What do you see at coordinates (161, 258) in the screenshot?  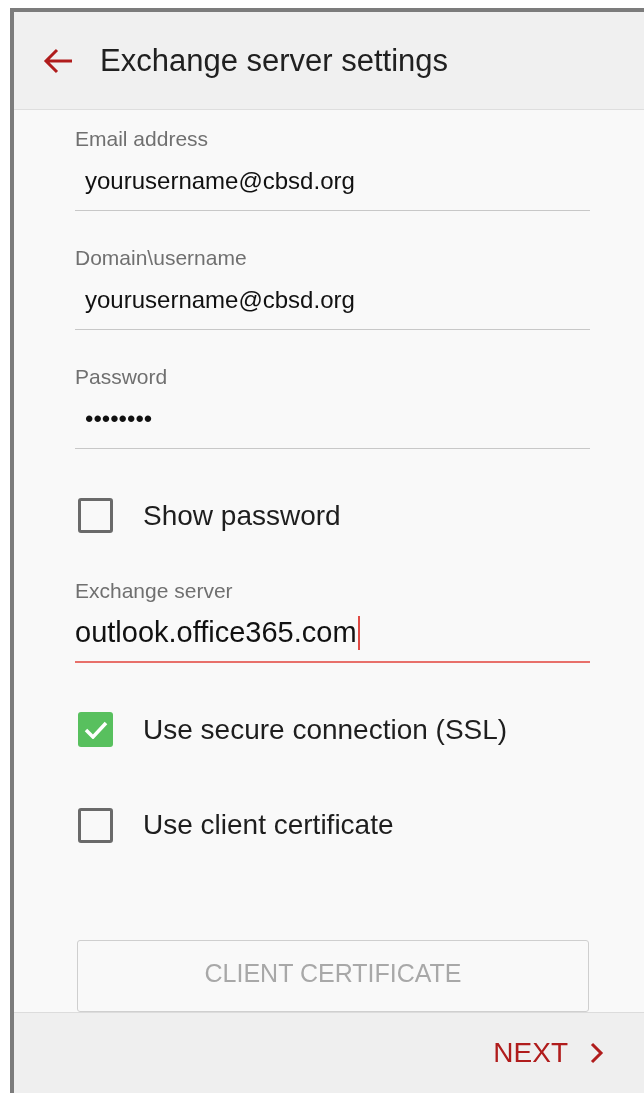 I see `field-label: Domain\username` at bounding box center [161, 258].